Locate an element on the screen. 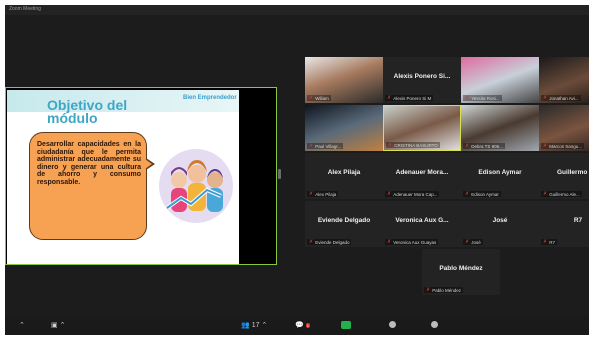  participant-name-tag: ✗ Edison Aymar is located at coordinates (482, 194).